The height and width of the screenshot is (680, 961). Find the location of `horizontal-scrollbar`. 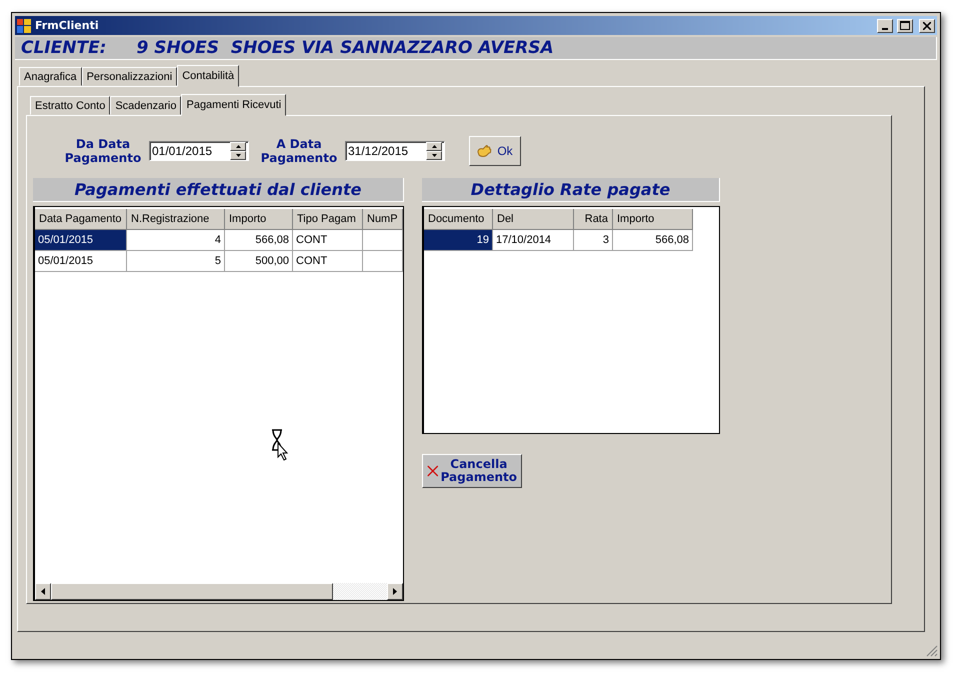

horizontal-scrollbar is located at coordinates (219, 591).